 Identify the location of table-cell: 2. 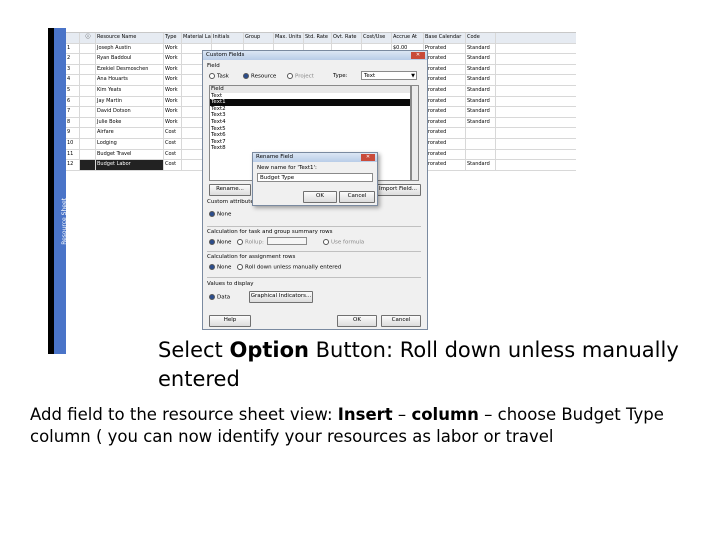
(73, 59).